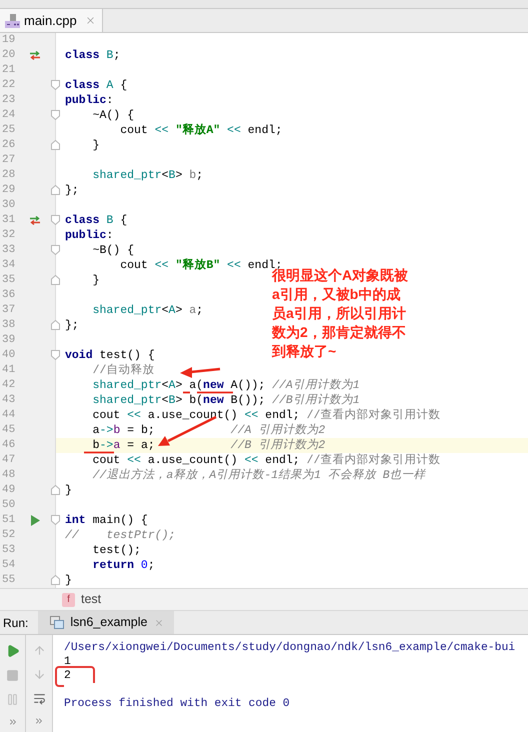 The height and width of the screenshot is (732, 528). Describe the element at coordinates (91, 599) in the screenshot. I see `breadcrumb-item: test` at that location.